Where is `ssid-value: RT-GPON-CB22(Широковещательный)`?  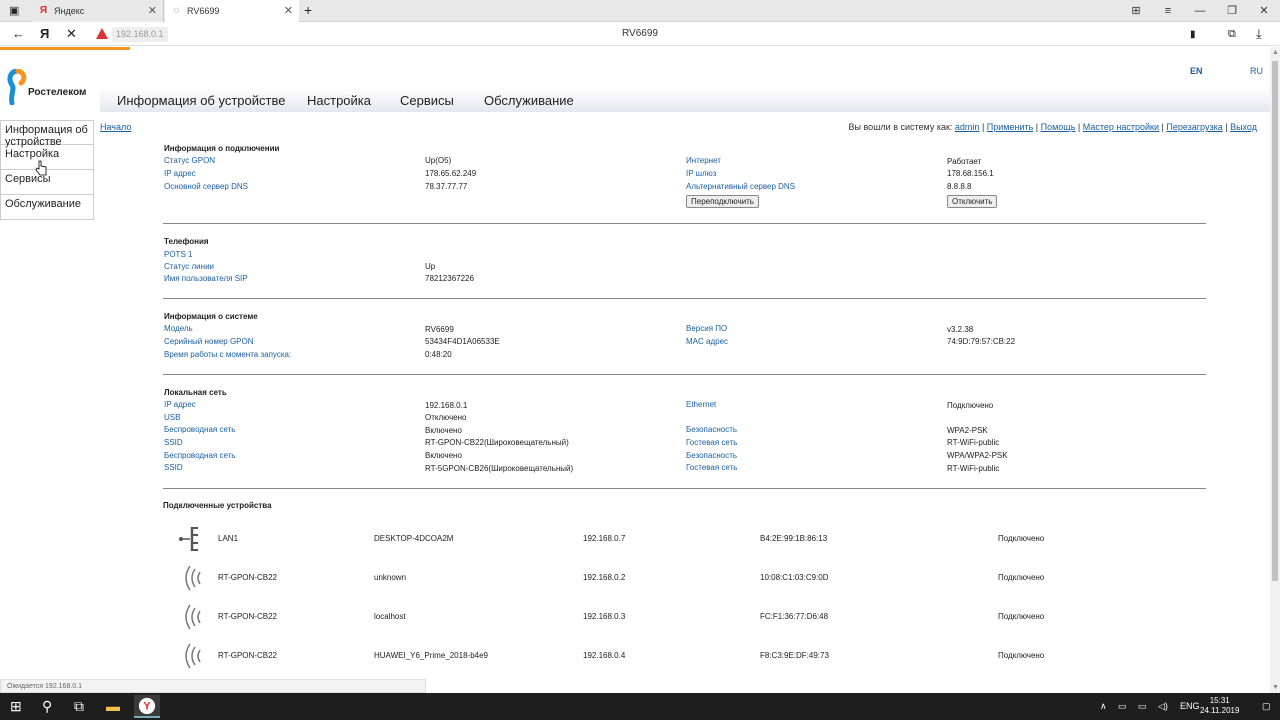
ssid-value: RT-GPON-CB22(Широковещательный) is located at coordinates (497, 442).